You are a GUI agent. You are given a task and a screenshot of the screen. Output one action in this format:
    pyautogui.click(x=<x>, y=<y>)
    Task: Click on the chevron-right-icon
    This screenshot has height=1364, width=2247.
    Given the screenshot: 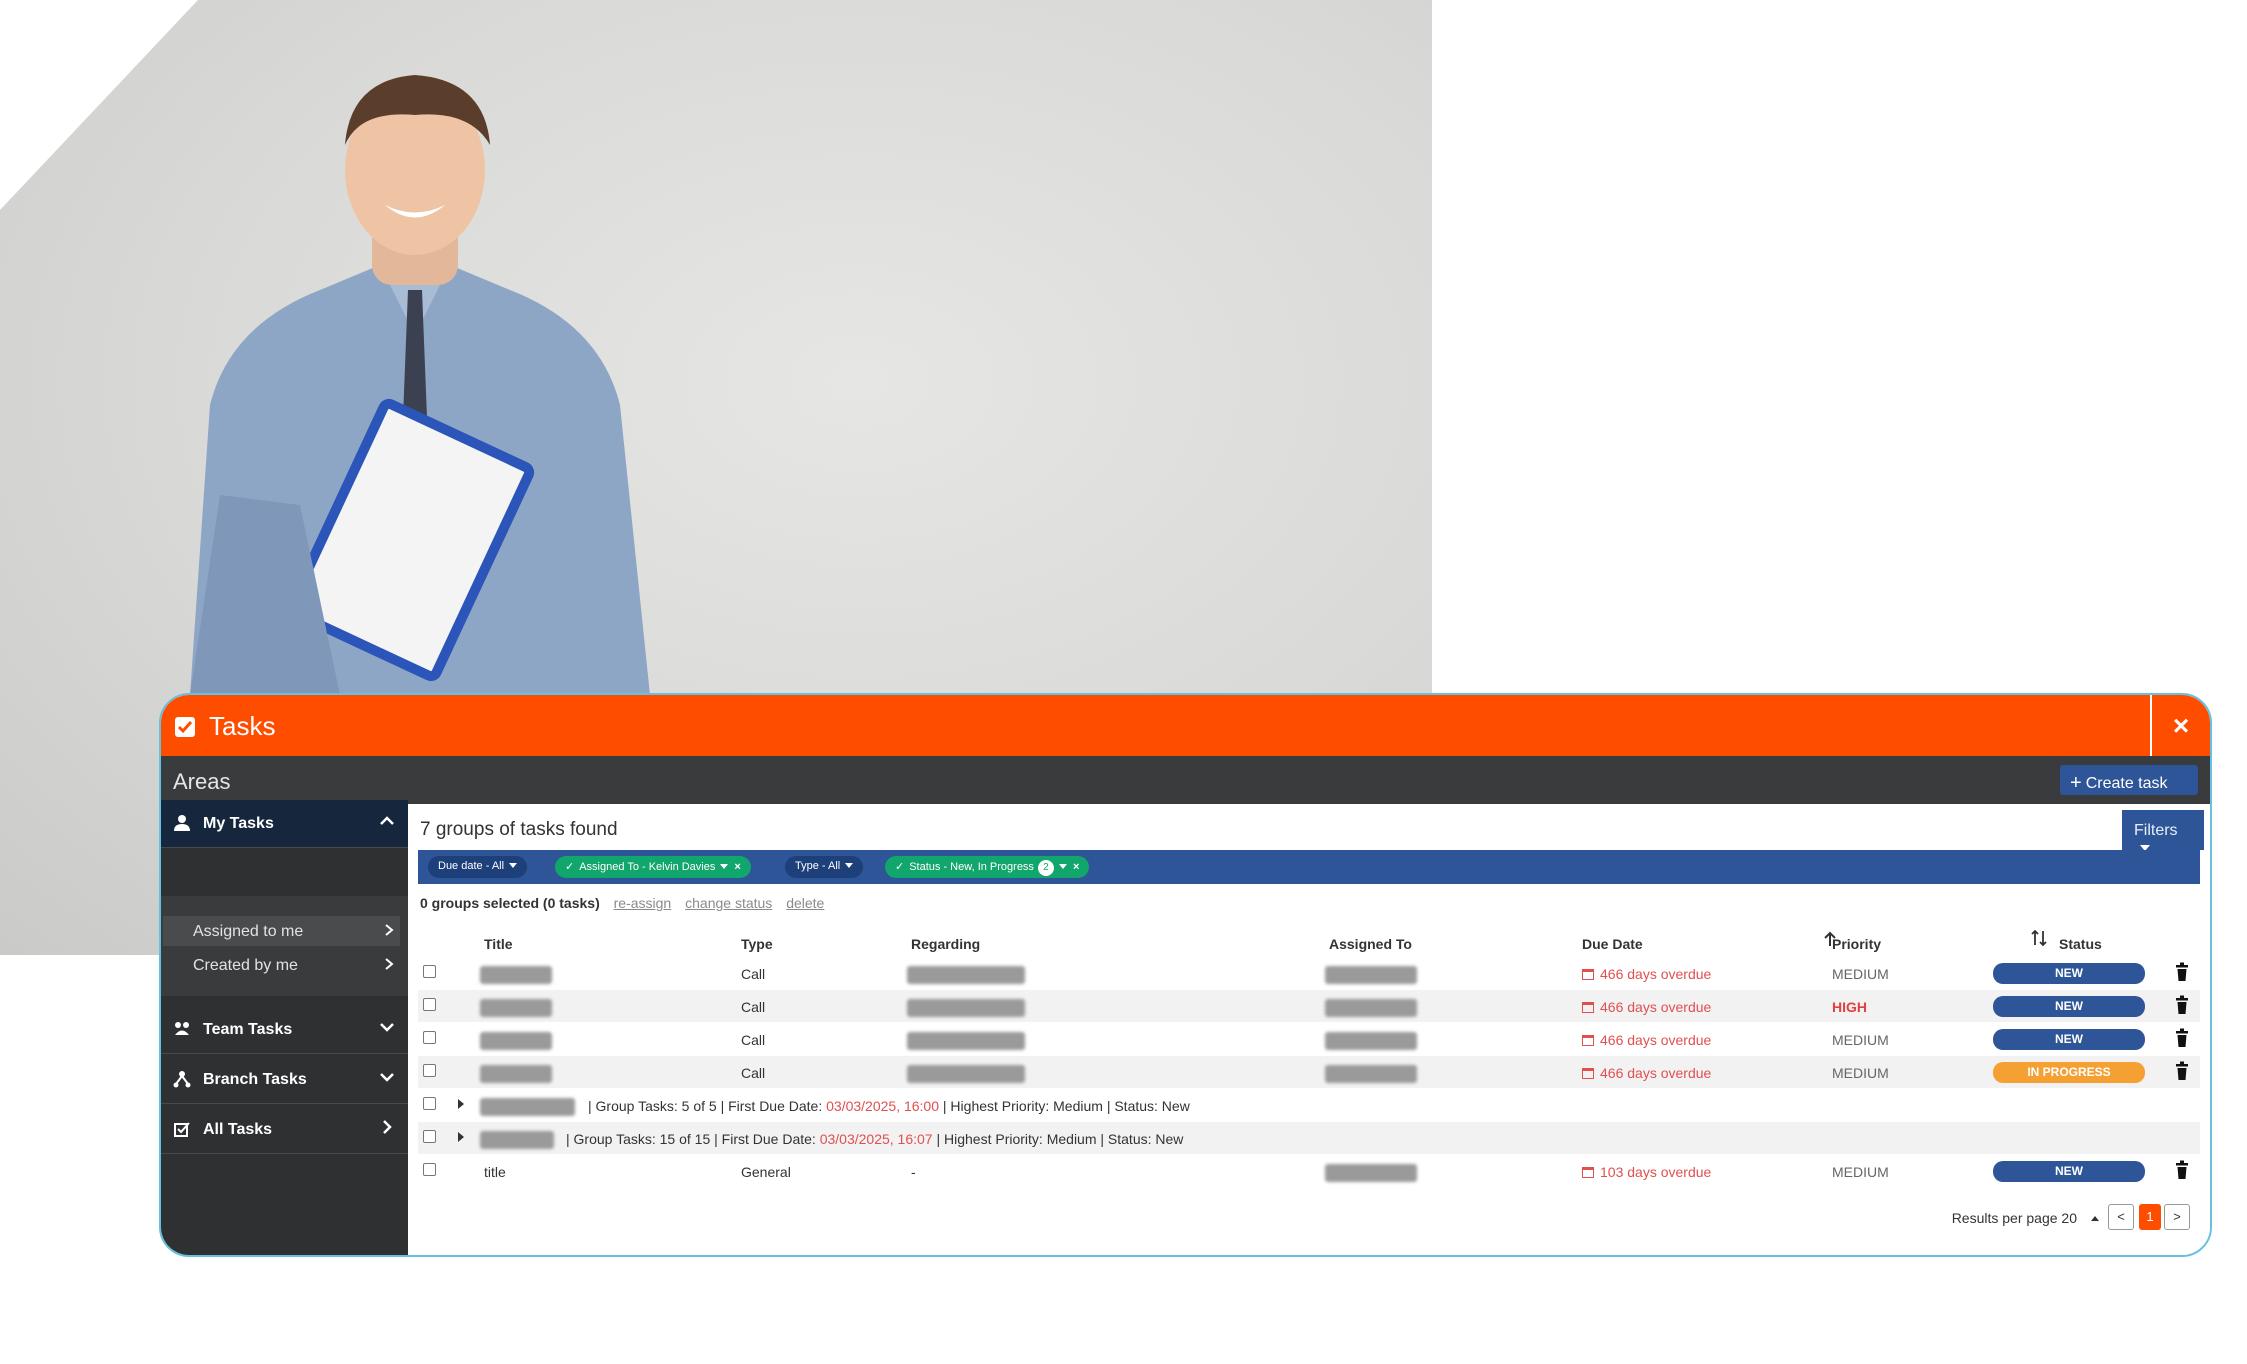 What is the action you would take?
    pyautogui.click(x=387, y=1127)
    